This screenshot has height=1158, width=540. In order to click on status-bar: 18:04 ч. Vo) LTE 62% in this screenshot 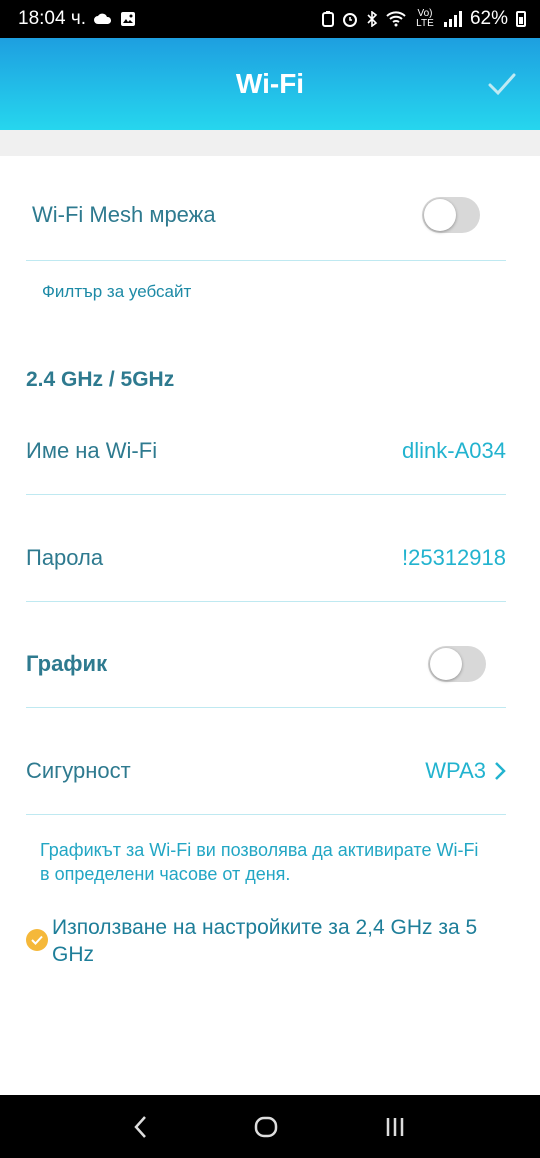, I will do `click(270, 19)`.